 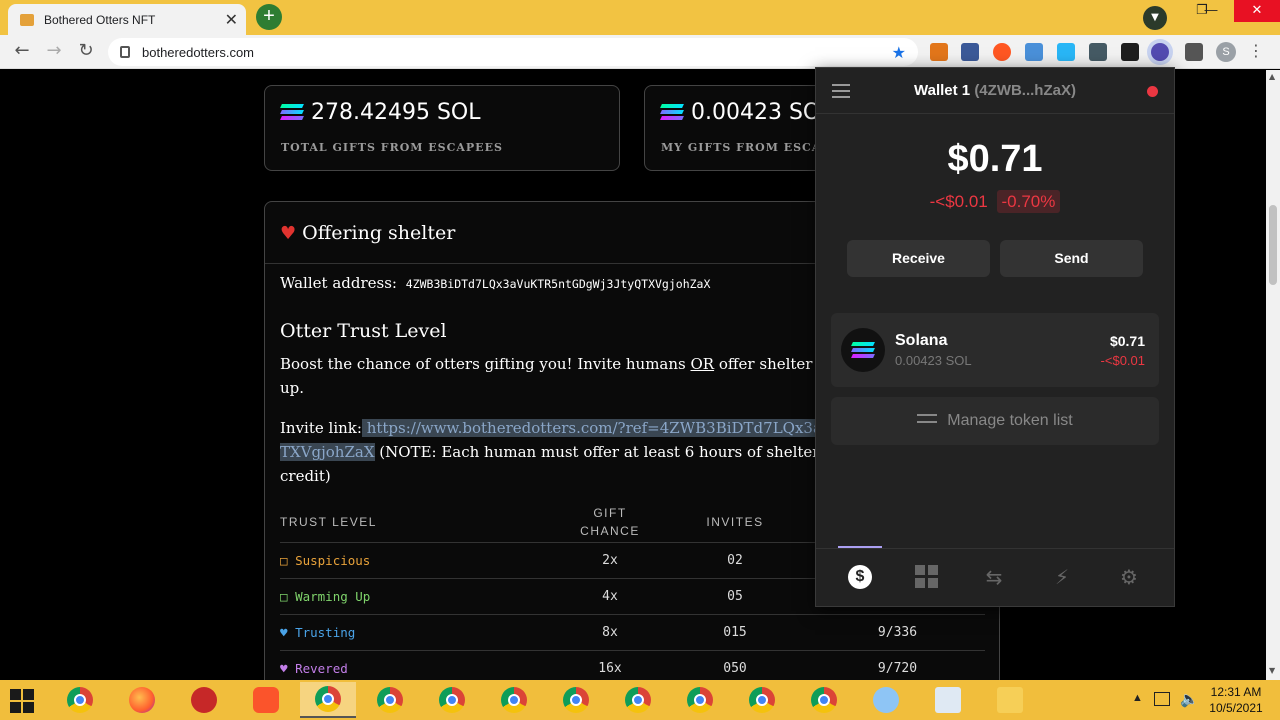 I want to click on taskbar-explorer-icon, so click(x=1010, y=700).